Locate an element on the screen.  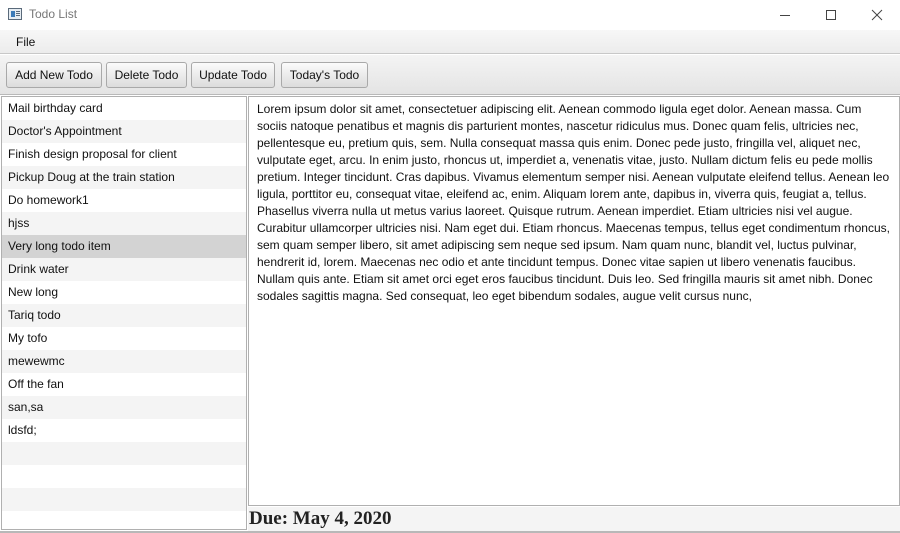
due-date-bar: Due: May 4, 2020 is located at coordinates (574, 519).